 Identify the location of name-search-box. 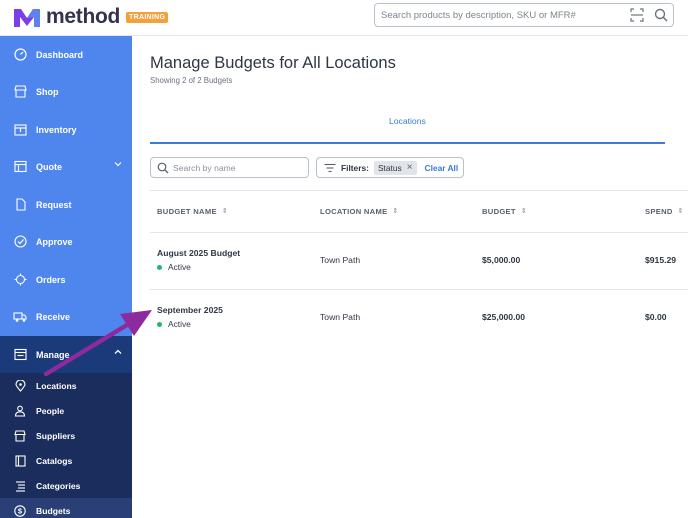
(229, 167).